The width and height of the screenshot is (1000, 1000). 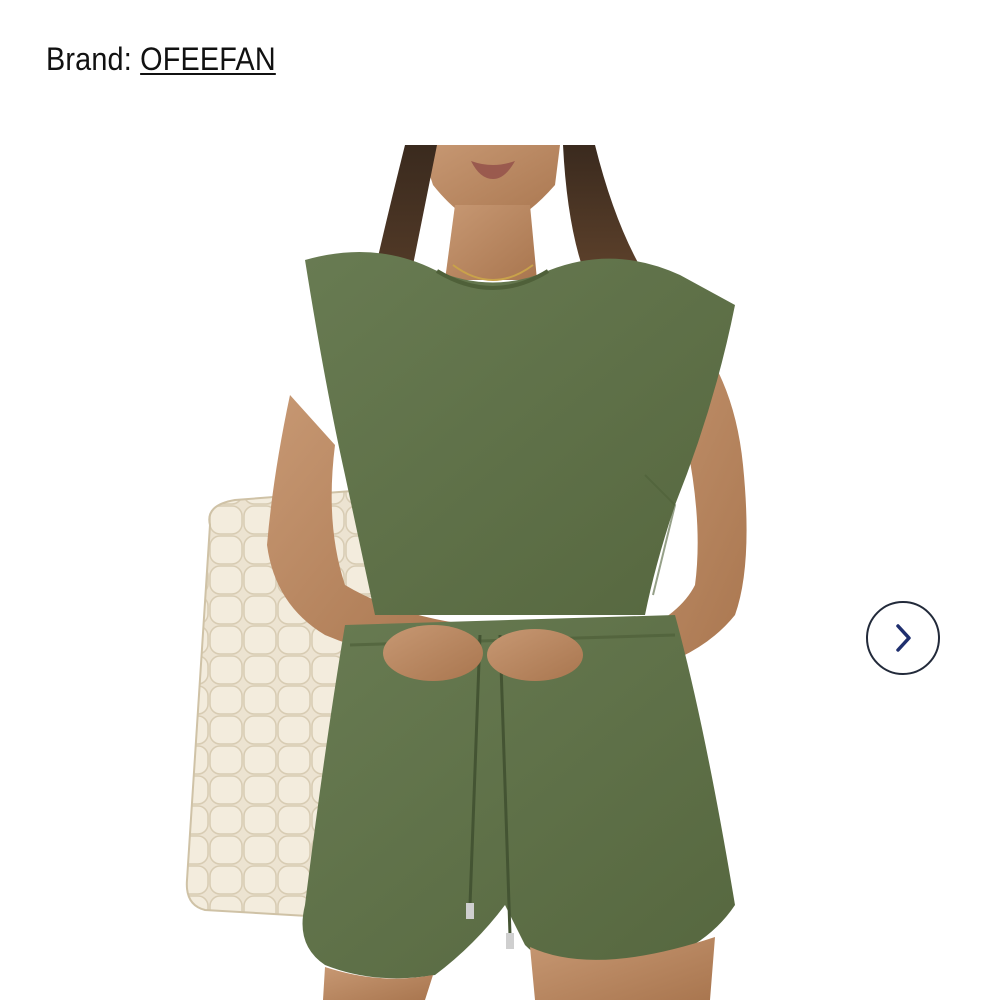 I want to click on chevron-right-icon, so click(x=903, y=638).